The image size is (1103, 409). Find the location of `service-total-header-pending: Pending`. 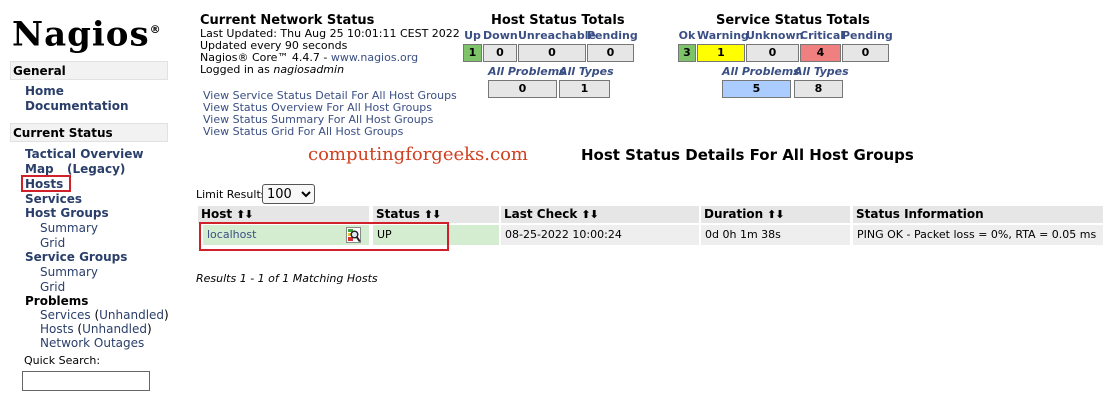

service-total-header-pending: Pending is located at coordinates (867, 36).